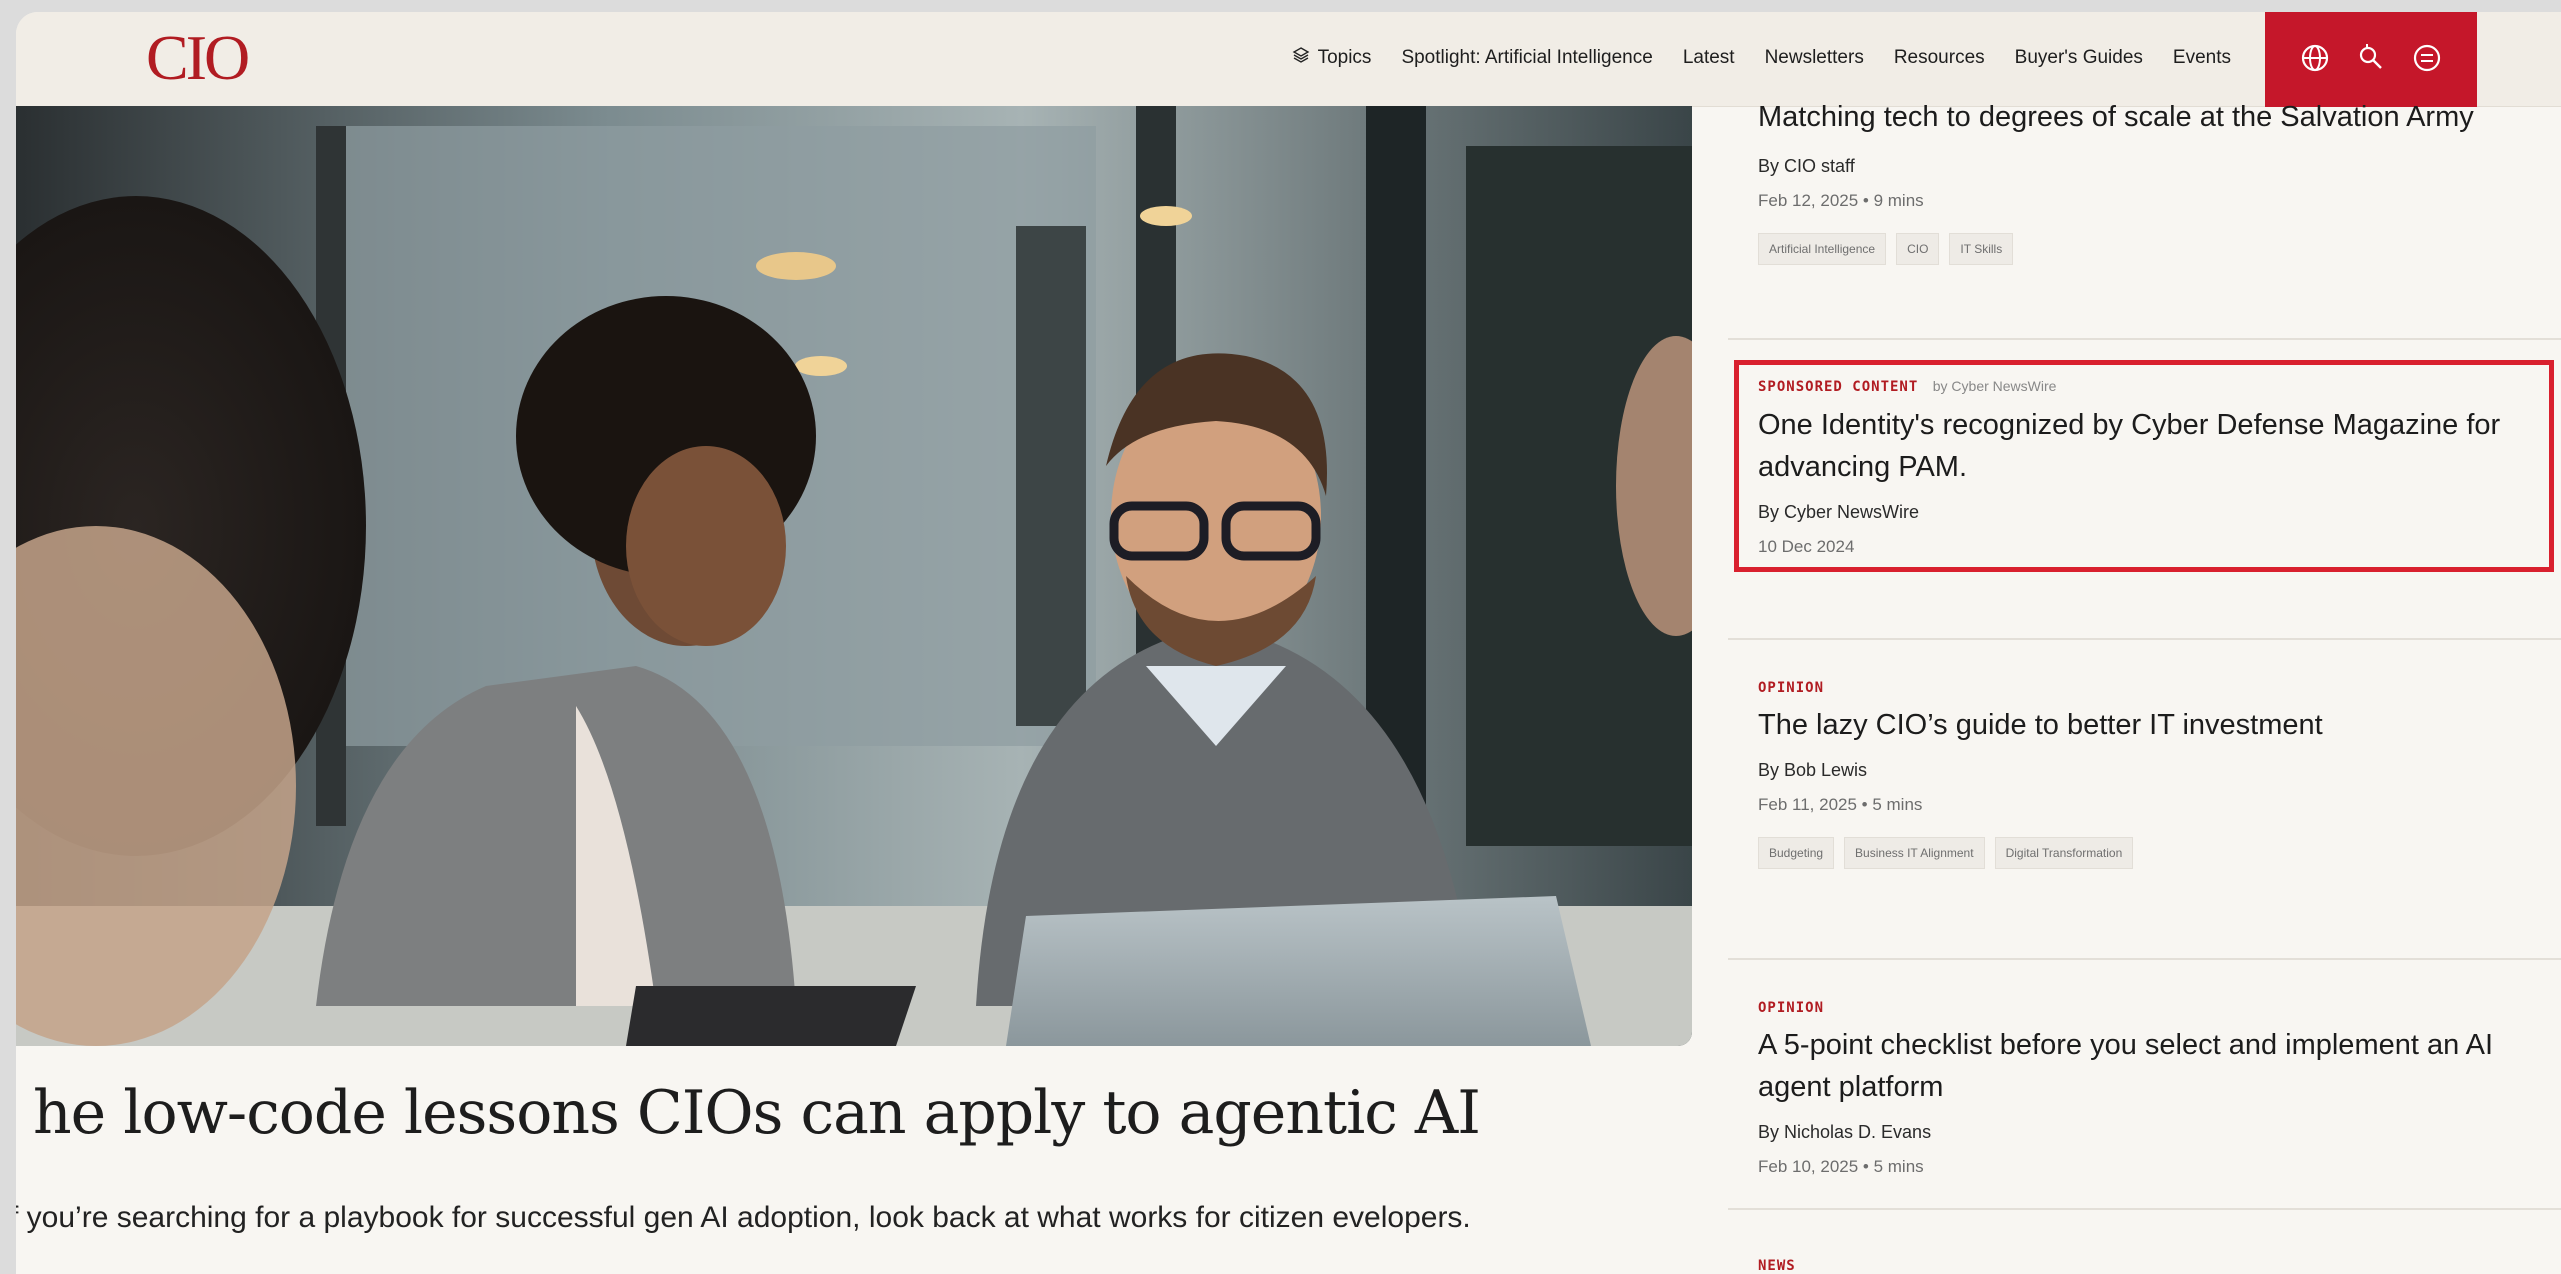  What do you see at coordinates (2064, 853) in the screenshot?
I see `tag: Digital Transformation` at bounding box center [2064, 853].